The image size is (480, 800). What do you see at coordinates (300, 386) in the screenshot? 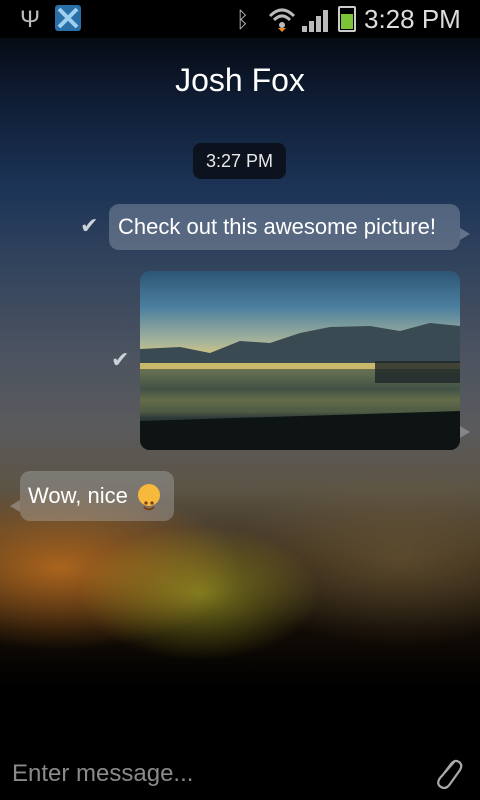
I see `lake-landscape-photo` at bounding box center [300, 386].